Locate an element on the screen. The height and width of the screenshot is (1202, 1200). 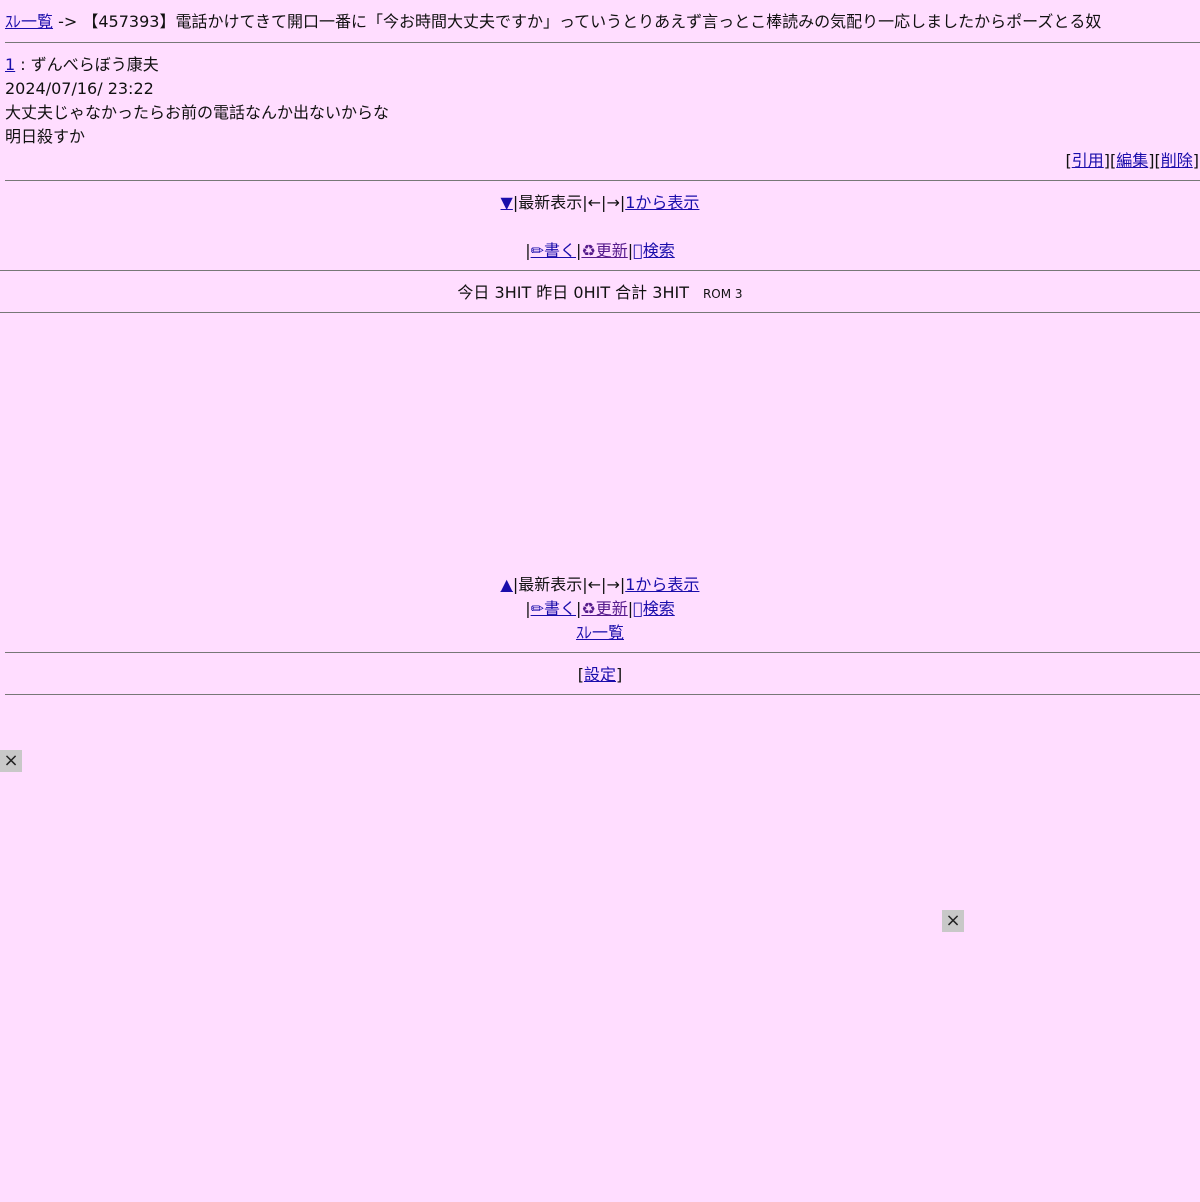
nav-top-row: ▼|最新表示|←|→|1から表示 is located at coordinates (600, 203).